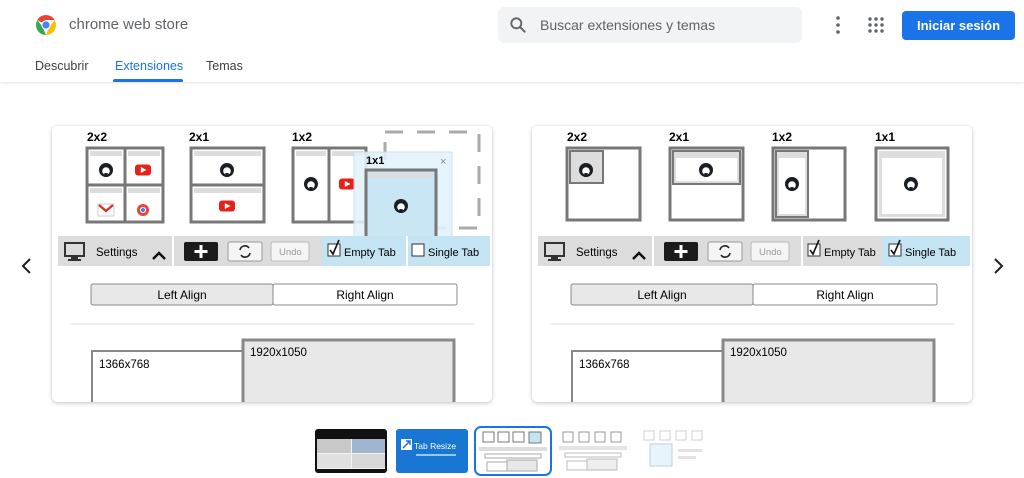  What do you see at coordinates (403, 198) in the screenshot?
I see `dragged-1x1-tile: 1x1 ×` at bounding box center [403, 198].